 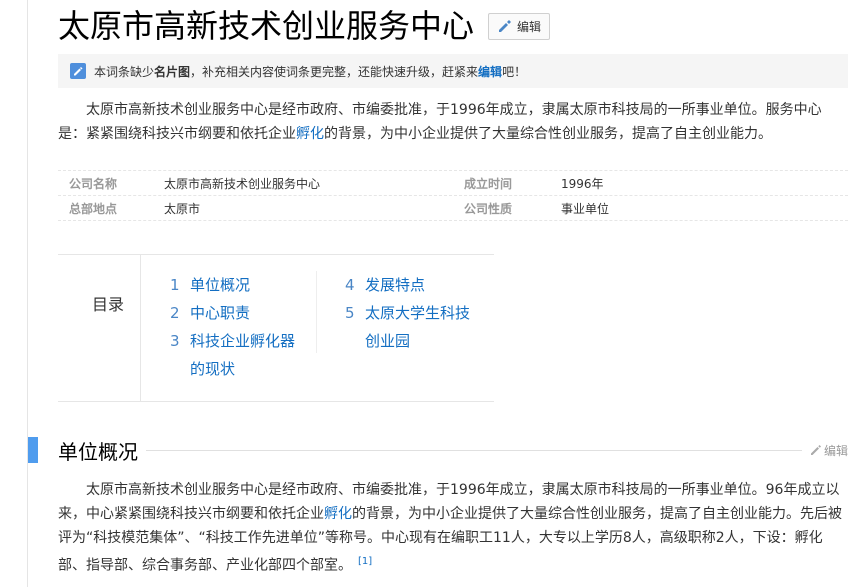 I want to click on toc-item-3: 3 科技企业孵化器的现状, so click(x=243, y=355).